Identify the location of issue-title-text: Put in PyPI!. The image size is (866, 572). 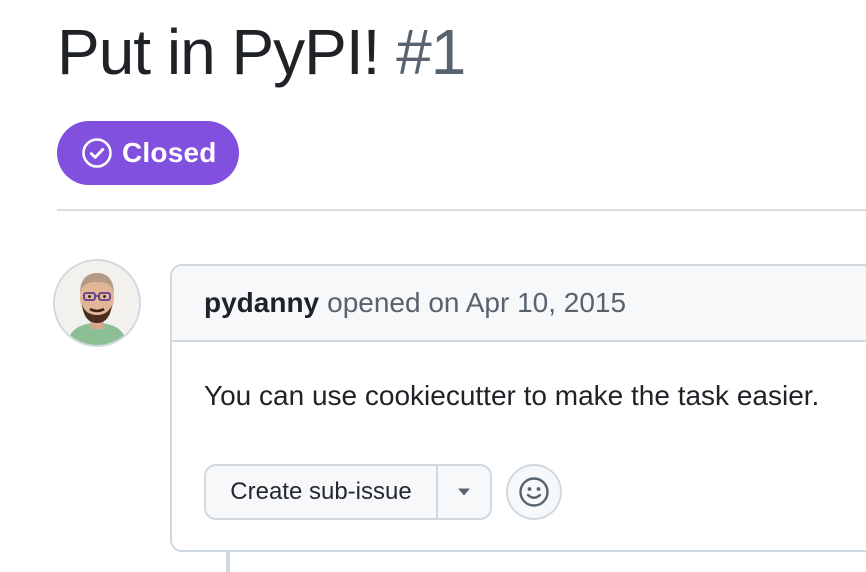
(218, 52).